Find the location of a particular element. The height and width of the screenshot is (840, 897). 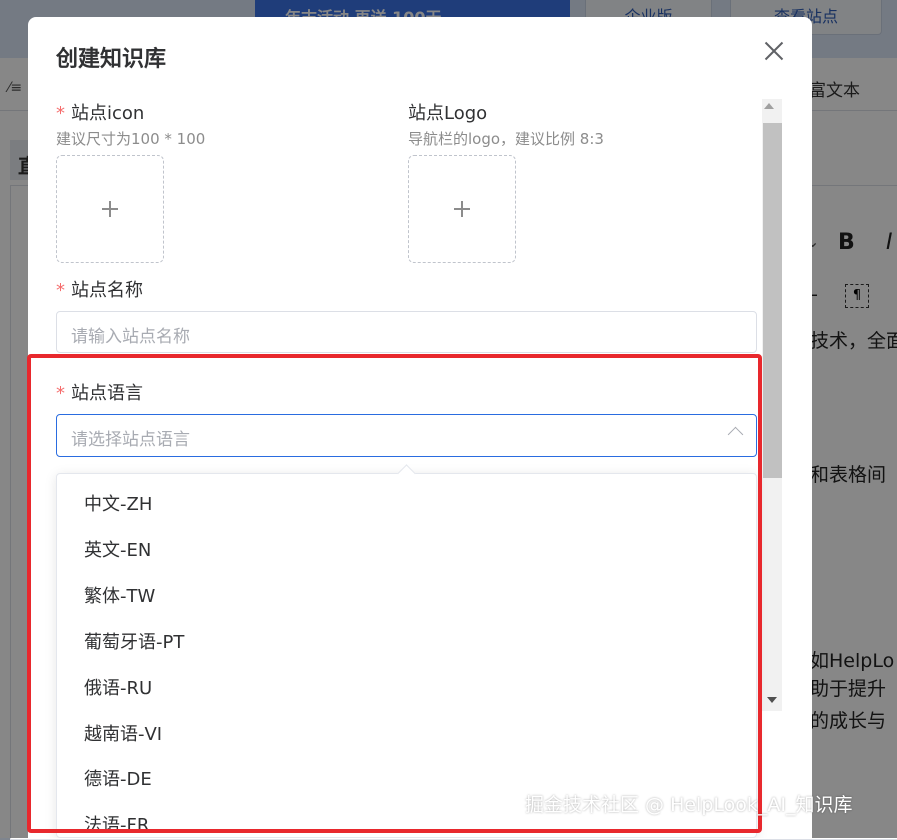

watermark: 掘金技术社区 @ HelpLook_AI_知识库 is located at coordinates (689, 805).